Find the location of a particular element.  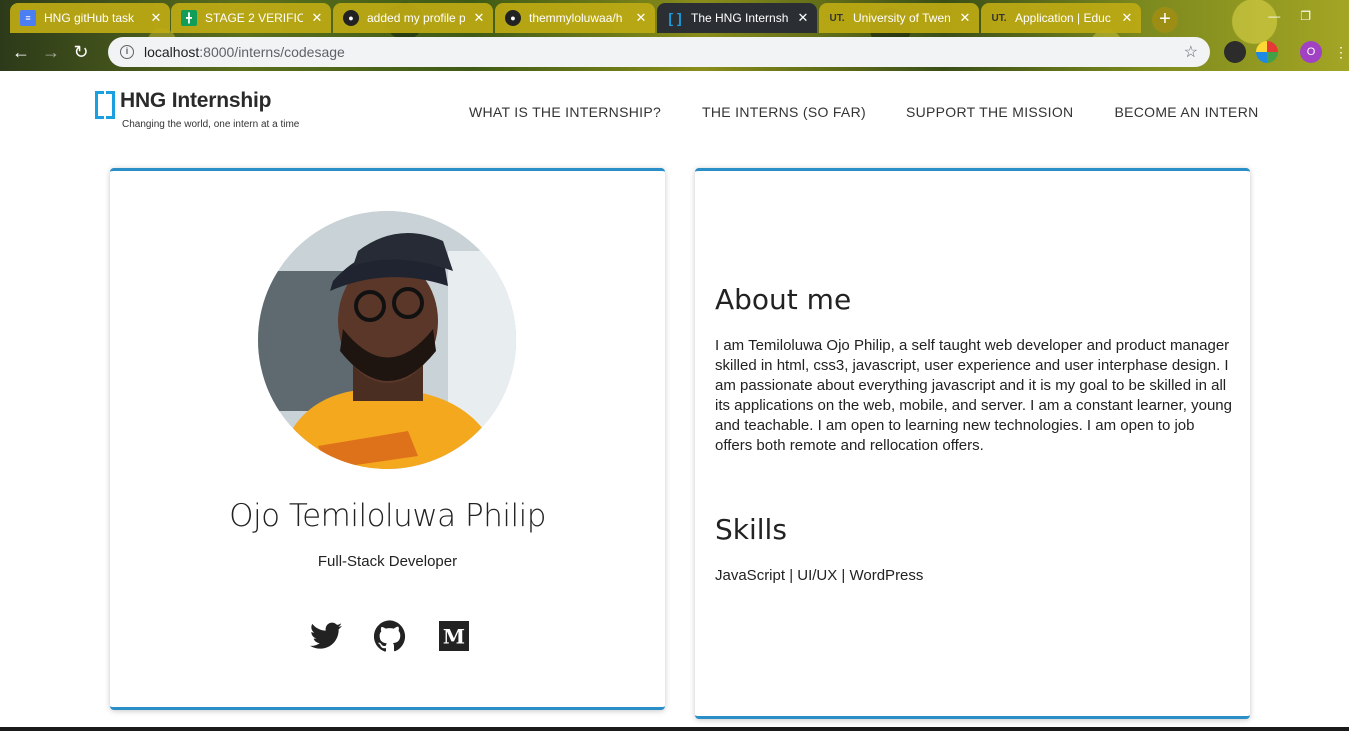

reload-button: ↻ is located at coordinates (81, 52).